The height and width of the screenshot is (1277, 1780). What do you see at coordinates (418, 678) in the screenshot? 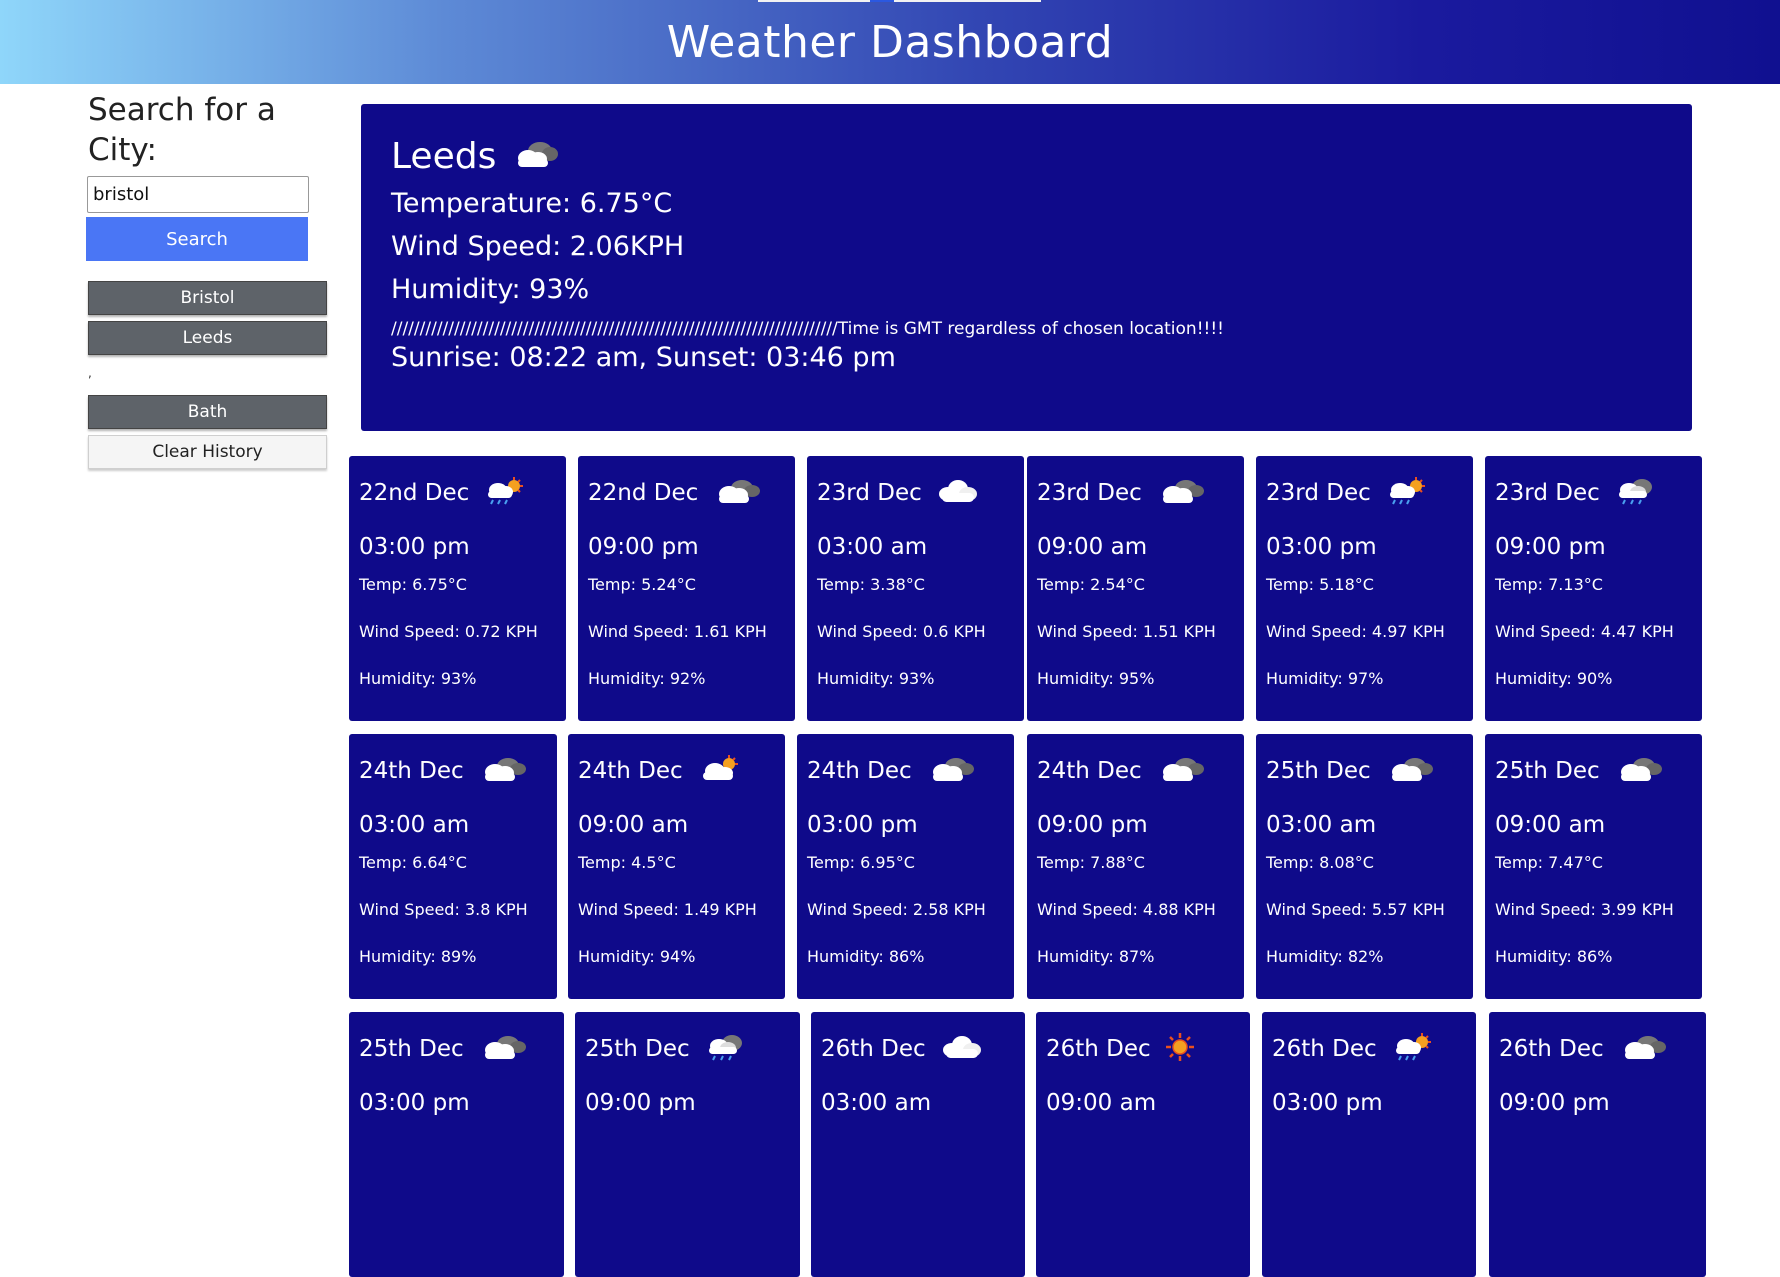
I see `forecast-humidity: Humidity: 93%` at bounding box center [418, 678].